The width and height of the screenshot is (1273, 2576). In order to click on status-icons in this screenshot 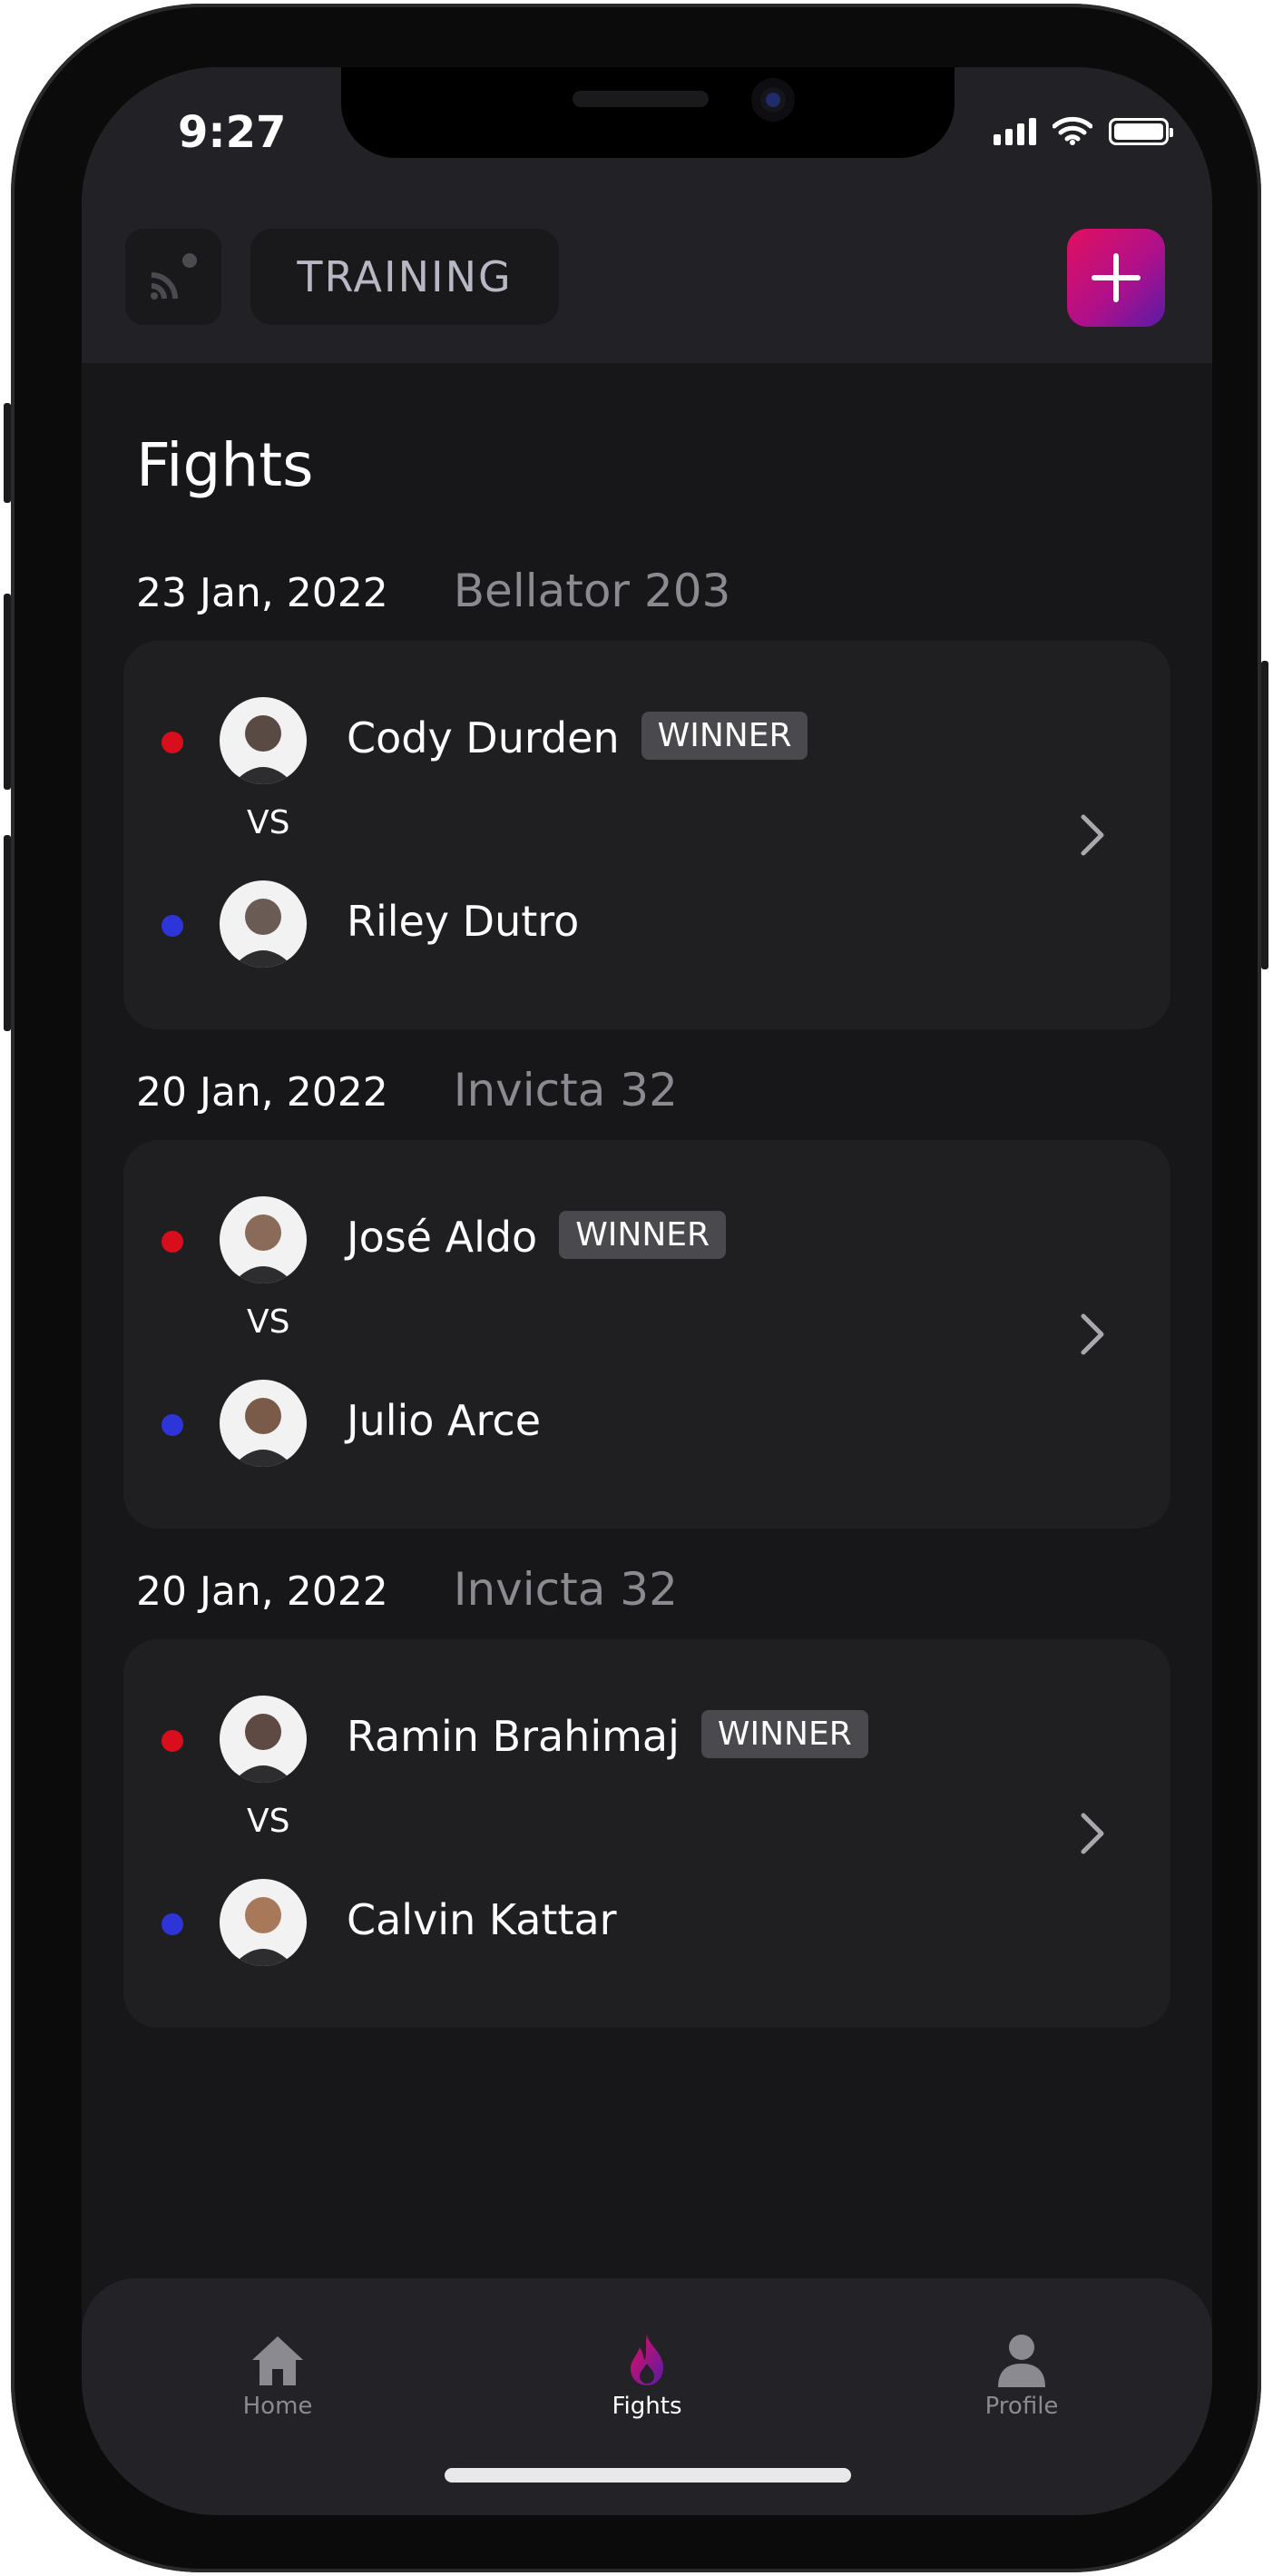, I will do `click(1083, 130)`.